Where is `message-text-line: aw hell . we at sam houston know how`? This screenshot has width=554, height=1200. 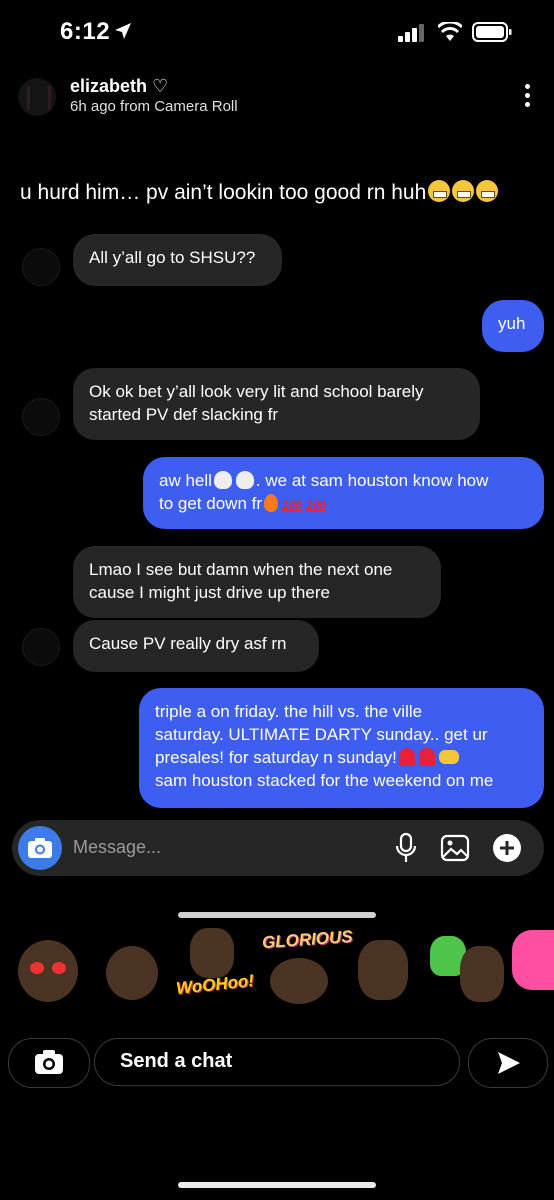
message-text-line: aw hell . we at sam houston know how is located at coordinates (343, 480).